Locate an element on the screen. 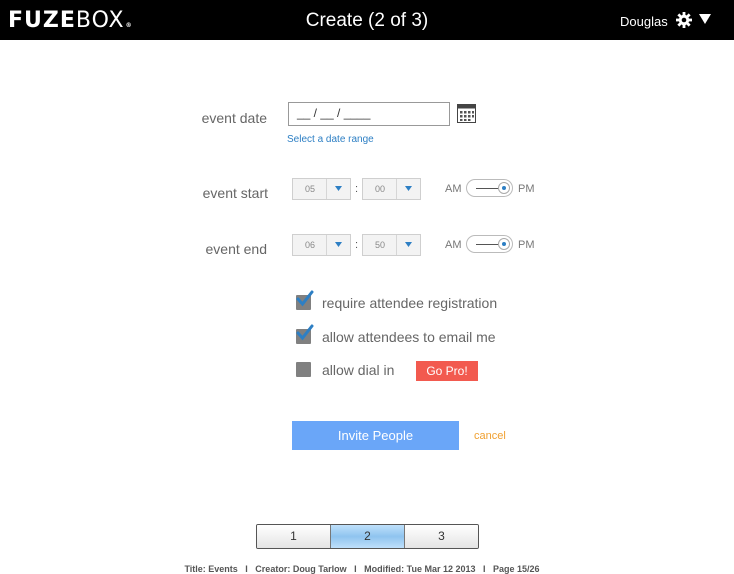  pager-page-3: 3 is located at coordinates (441, 536).